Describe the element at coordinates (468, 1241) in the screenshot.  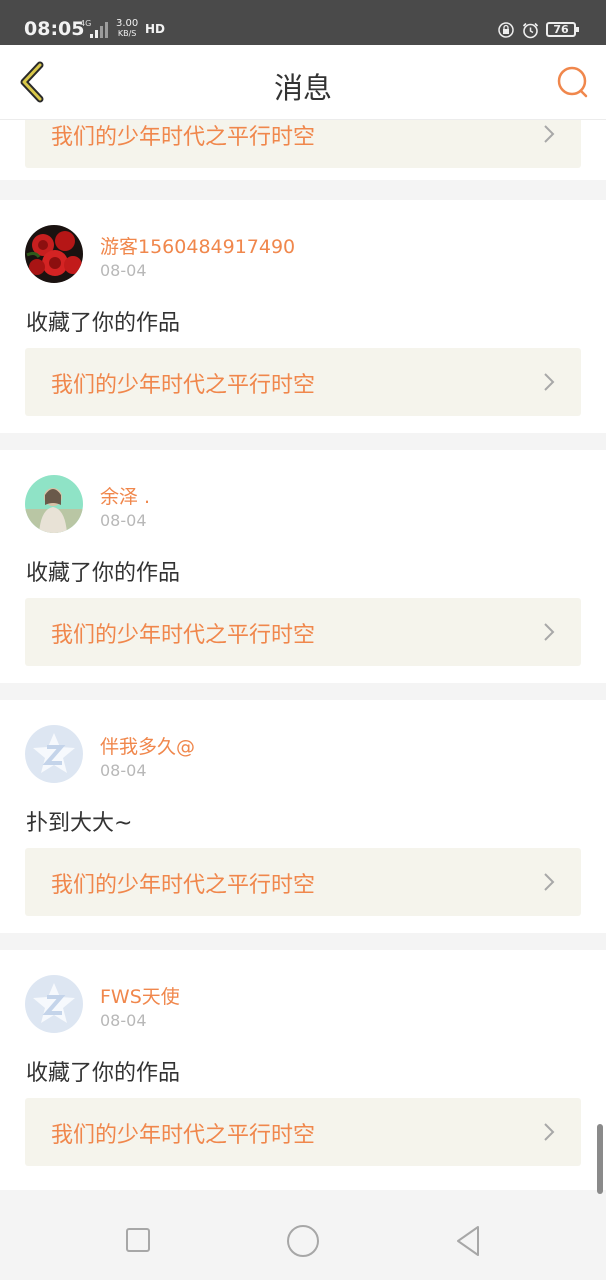
I see `triangle-back-icon` at that location.